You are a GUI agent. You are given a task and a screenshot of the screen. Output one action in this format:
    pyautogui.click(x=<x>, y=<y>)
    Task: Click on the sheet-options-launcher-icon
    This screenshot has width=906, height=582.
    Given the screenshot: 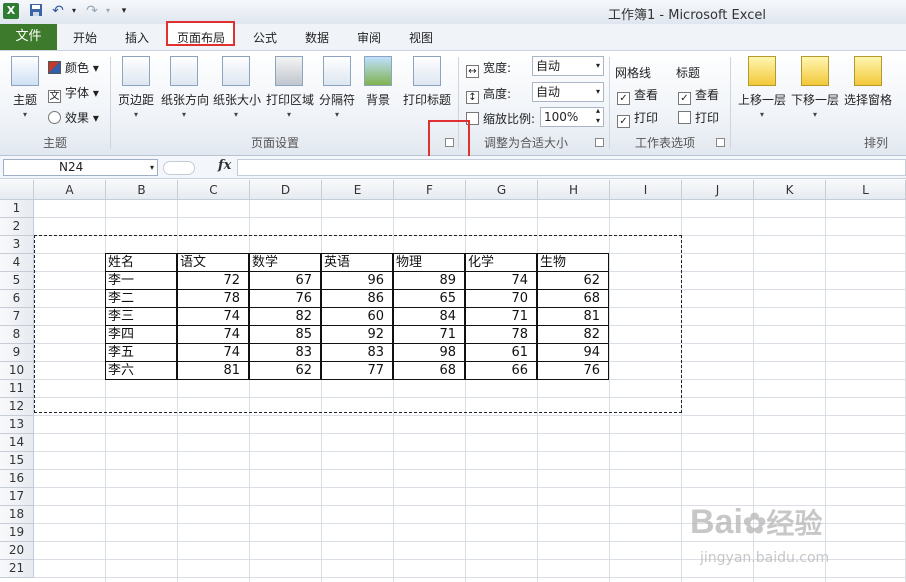 What is the action you would take?
    pyautogui.click(x=720, y=142)
    